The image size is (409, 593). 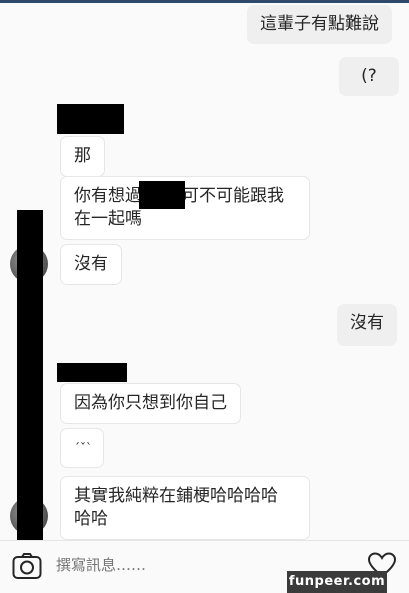 What do you see at coordinates (108, 219) in the screenshot?
I see `message-text-line2: 在一起嗎` at bounding box center [108, 219].